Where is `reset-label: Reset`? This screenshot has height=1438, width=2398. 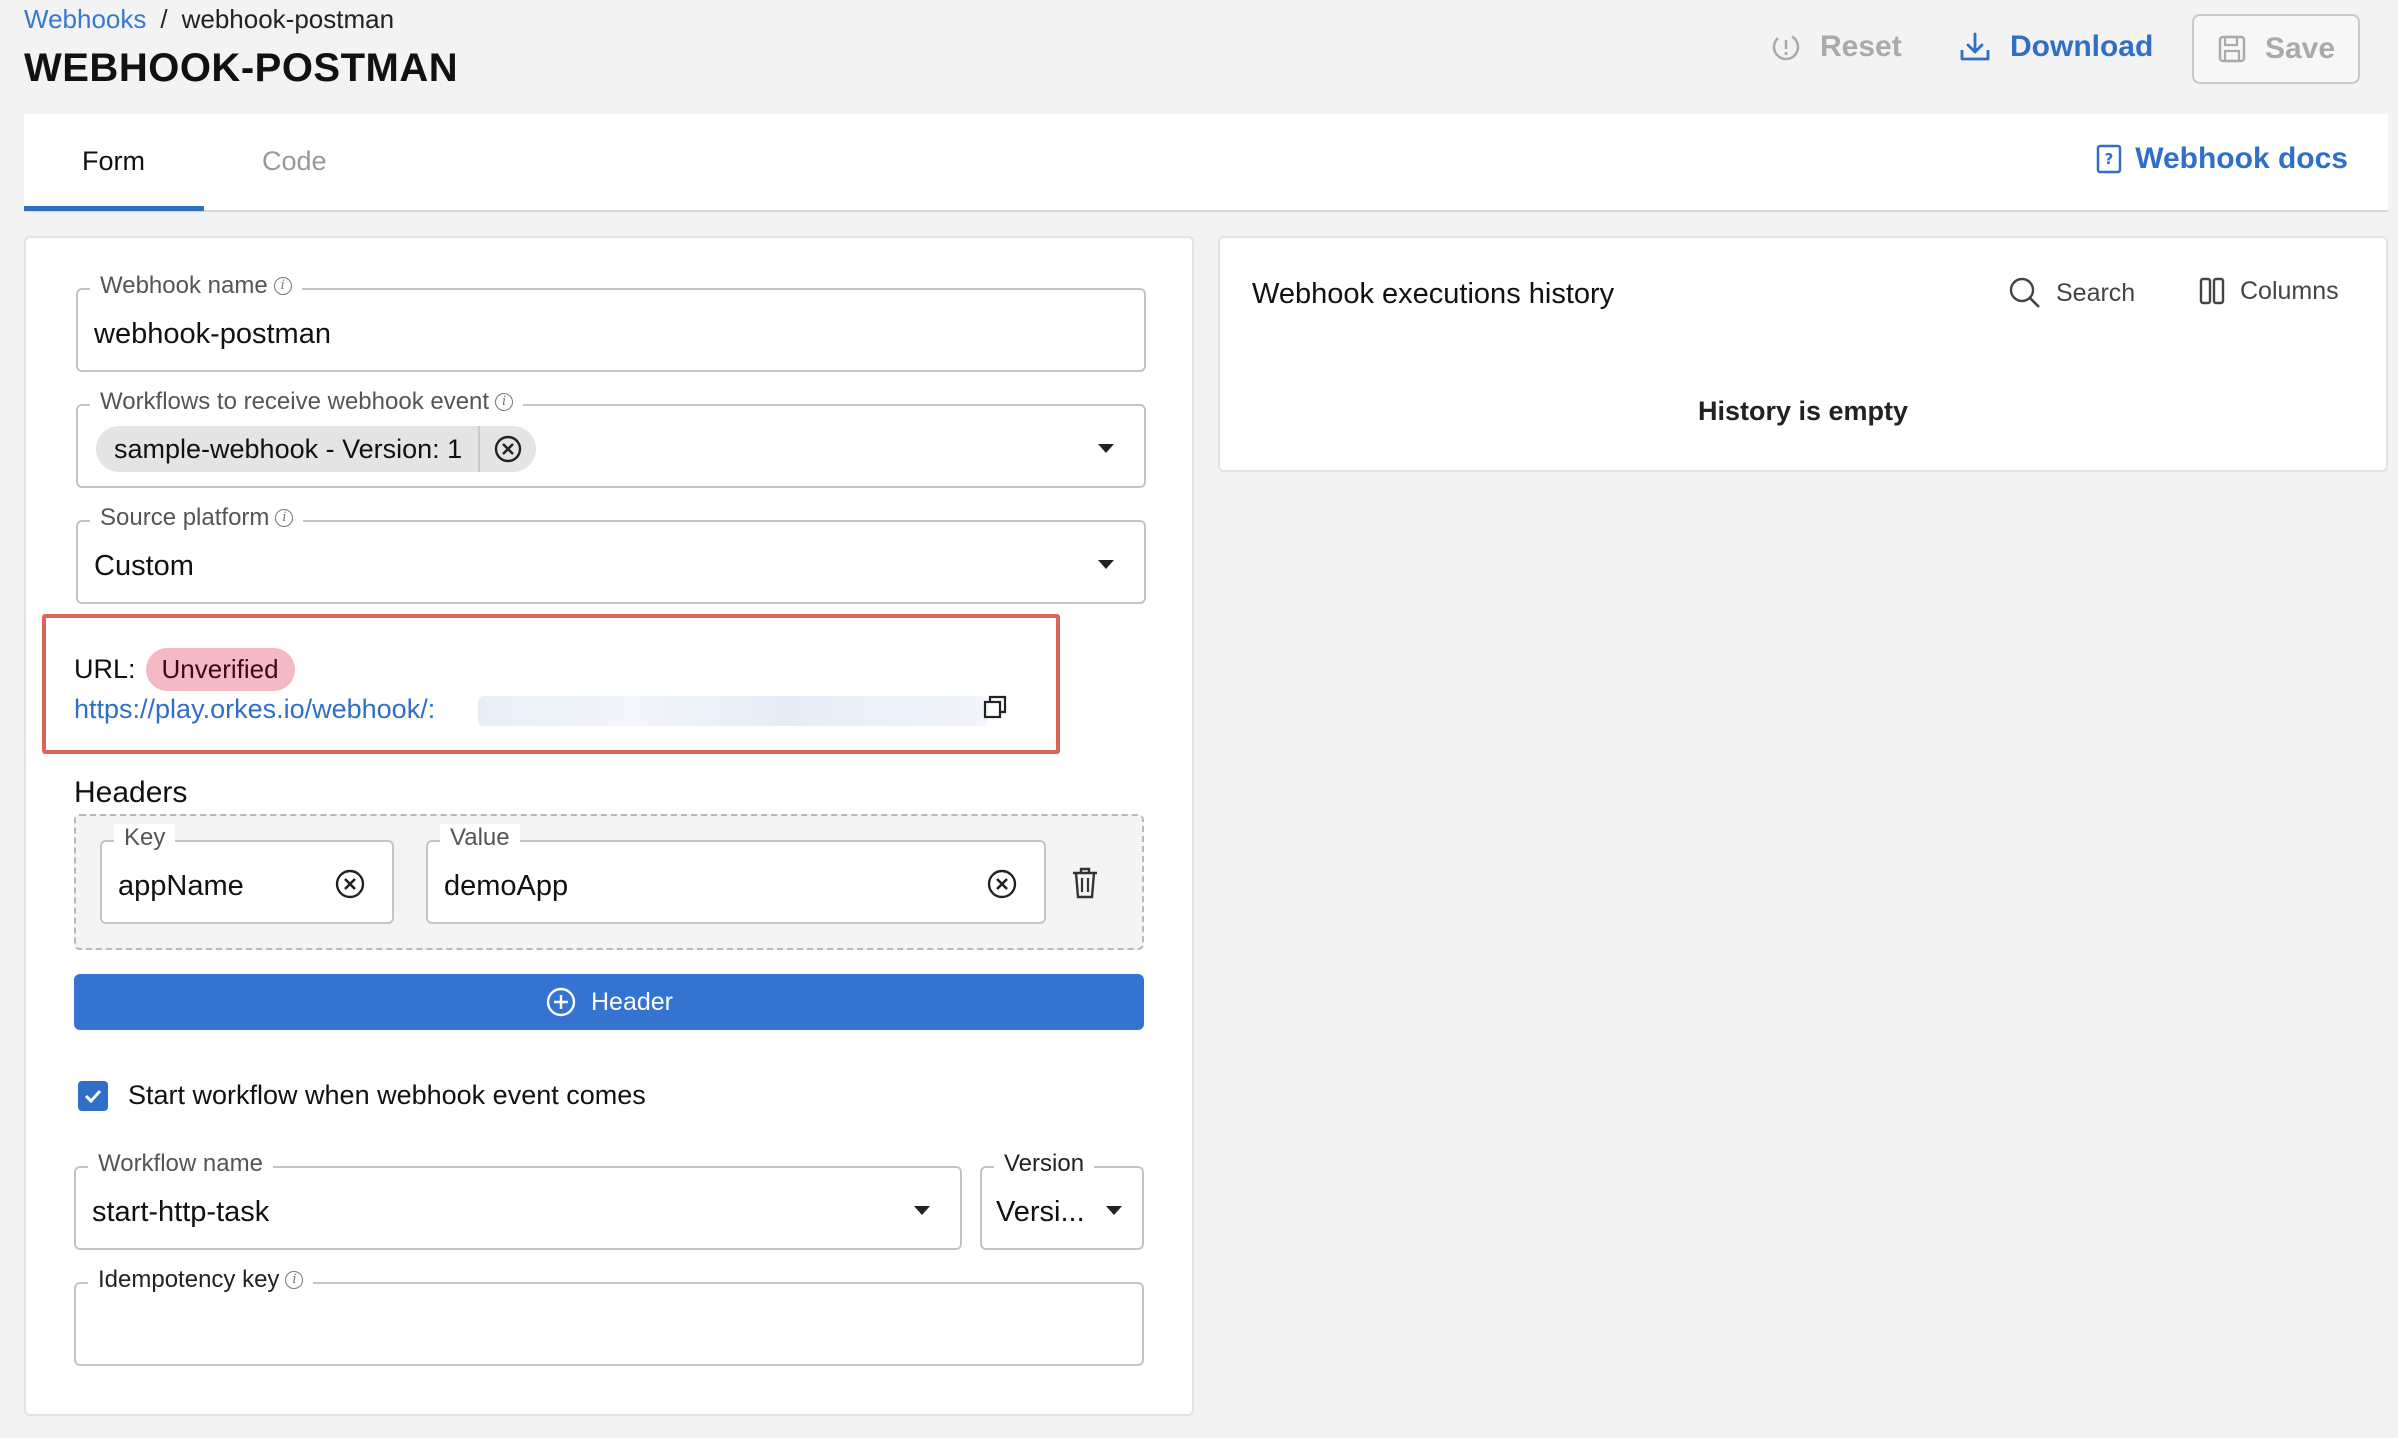 reset-label: Reset is located at coordinates (1861, 46).